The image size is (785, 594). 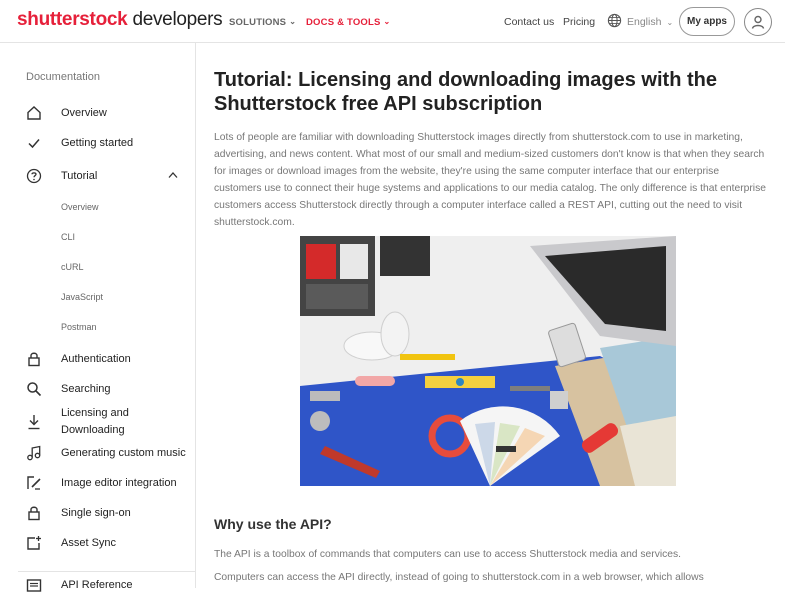 I want to click on sidebar-item-authentication: Authentication, so click(x=98, y=359).